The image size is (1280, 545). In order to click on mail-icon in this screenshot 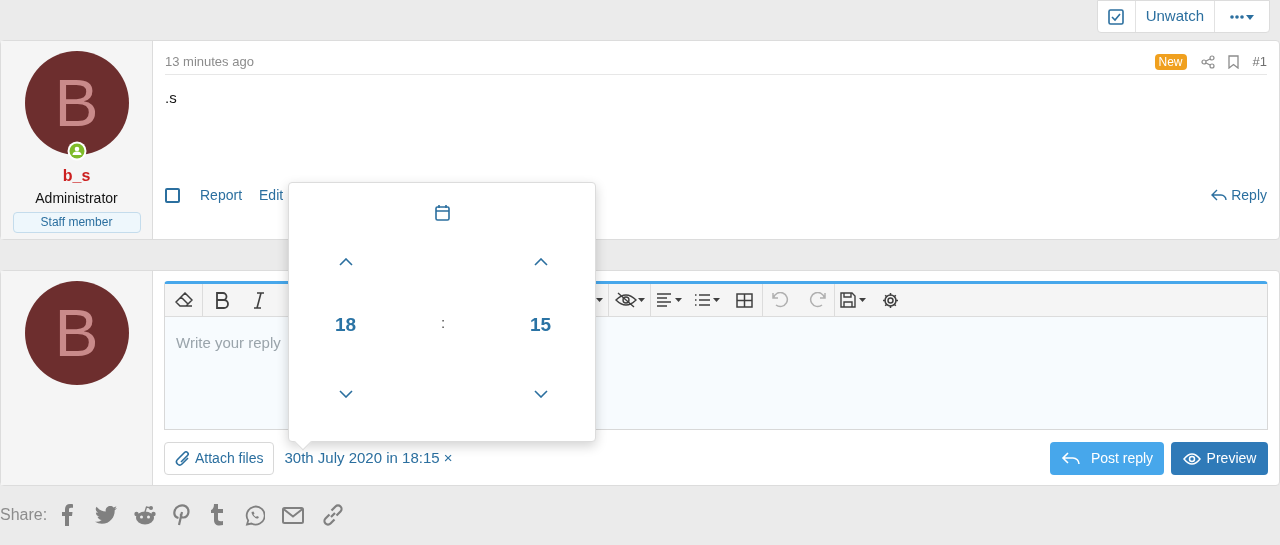, I will do `click(293, 515)`.